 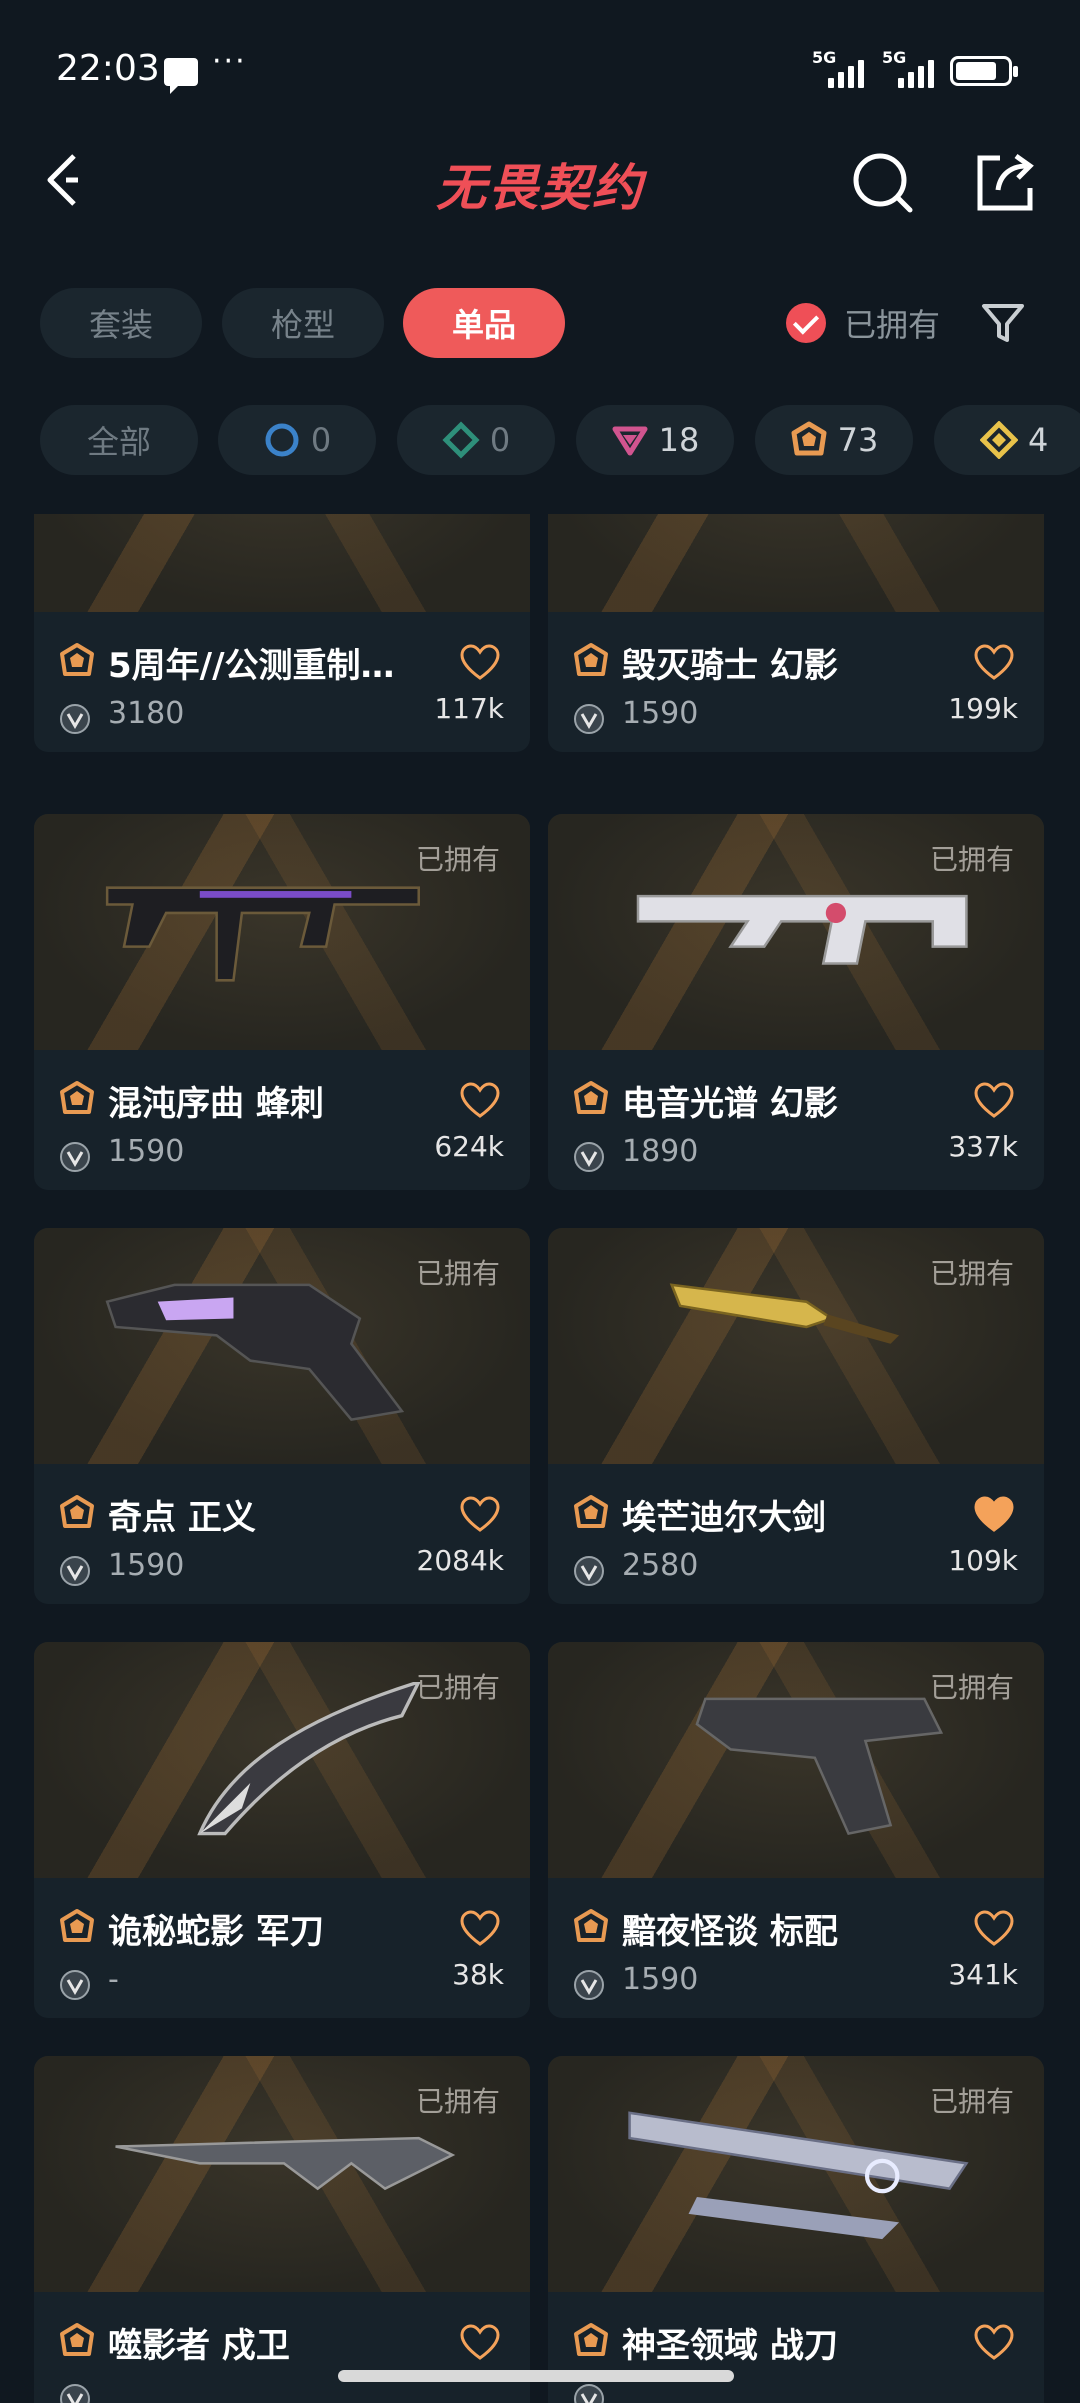 I want to click on tier-chip-count: 73, so click(x=858, y=440).